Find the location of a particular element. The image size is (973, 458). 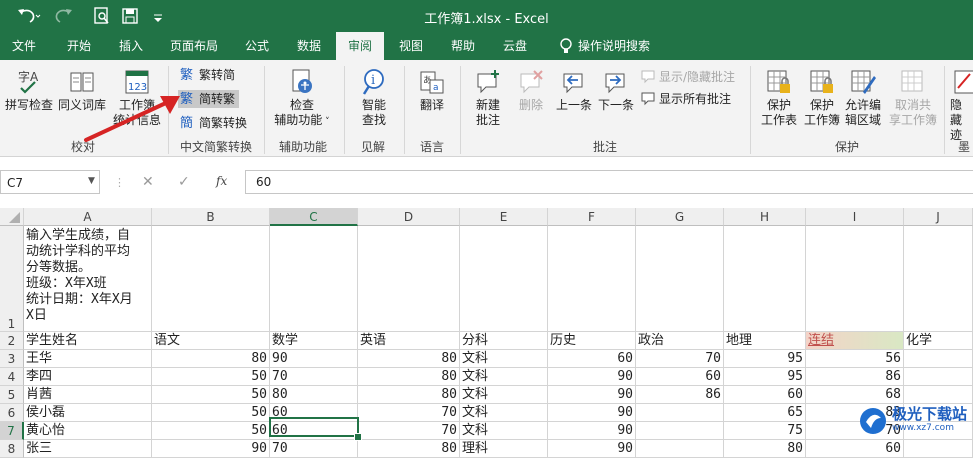

column-title-cell: 历史 is located at coordinates (592, 341).